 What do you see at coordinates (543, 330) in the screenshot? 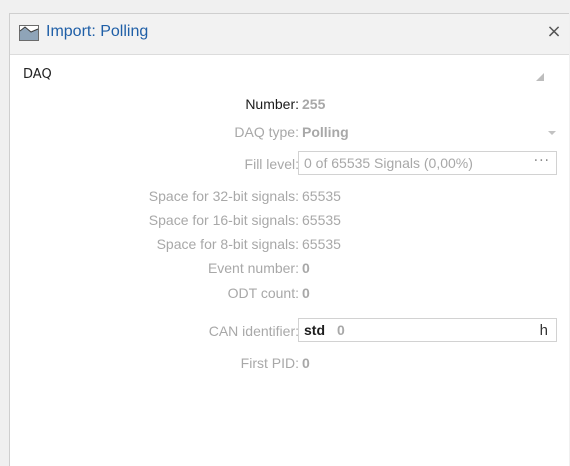
I see `hex-suffix: h` at bounding box center [543, 330].